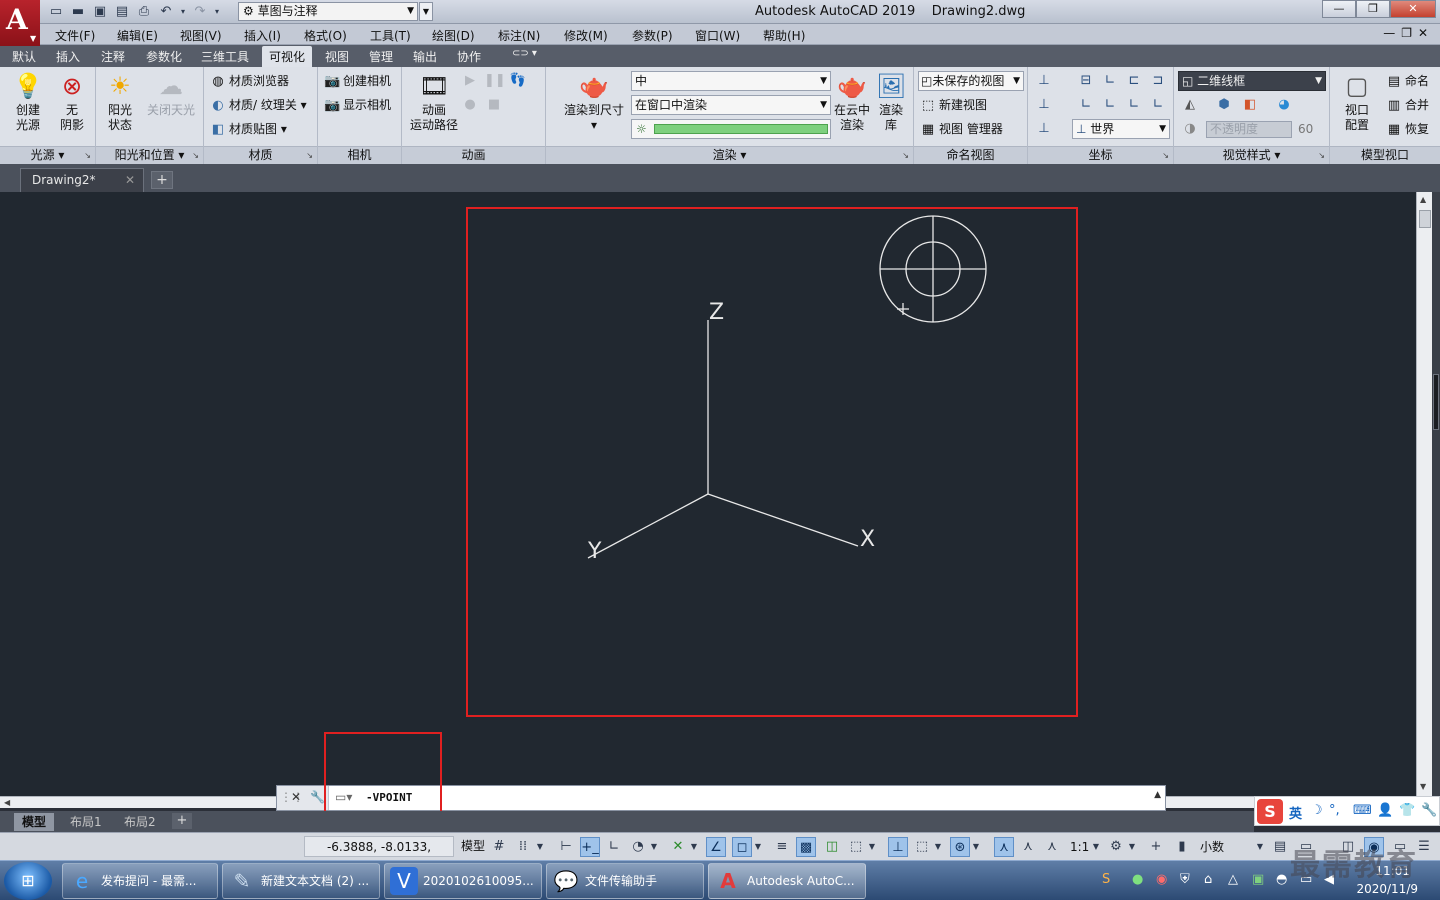  Describe the element at coordinates (137, 35) in the screenshot. I see `menu-edit: 编辑(E)` at that location.